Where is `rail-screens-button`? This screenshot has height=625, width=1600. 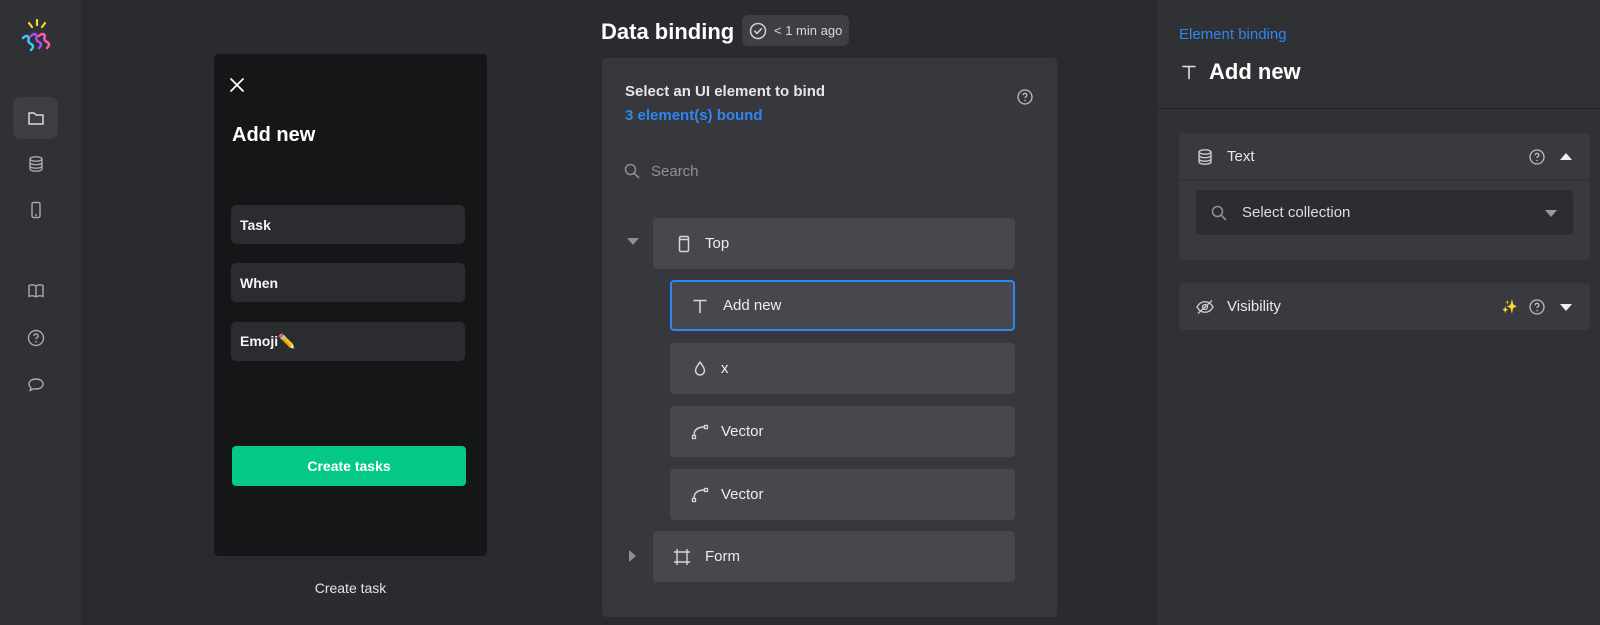 rail-screens-button is located at coordinates (35, 210).